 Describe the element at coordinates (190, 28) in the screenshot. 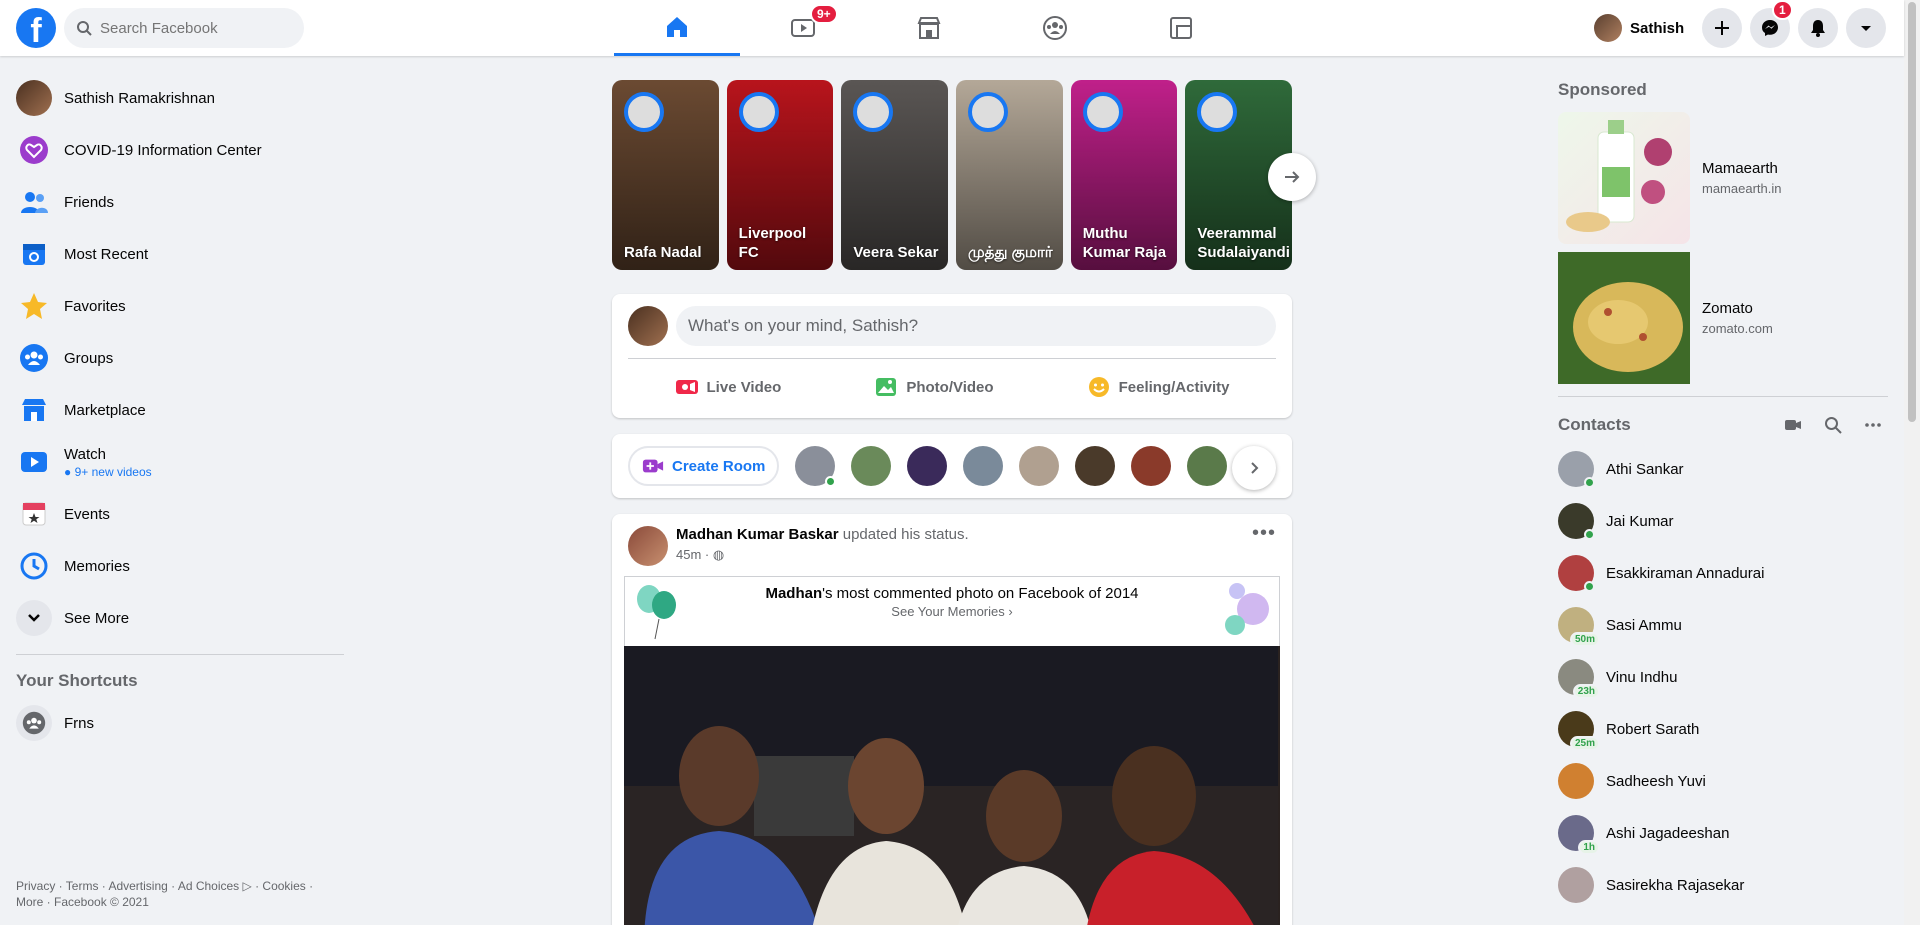

I see `search-input` at that location.